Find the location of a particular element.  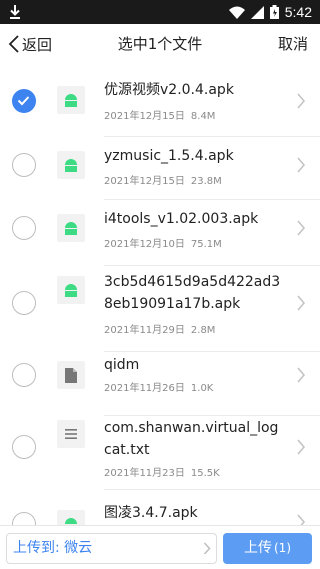

signal-icon is located at coordinates (257, 12).